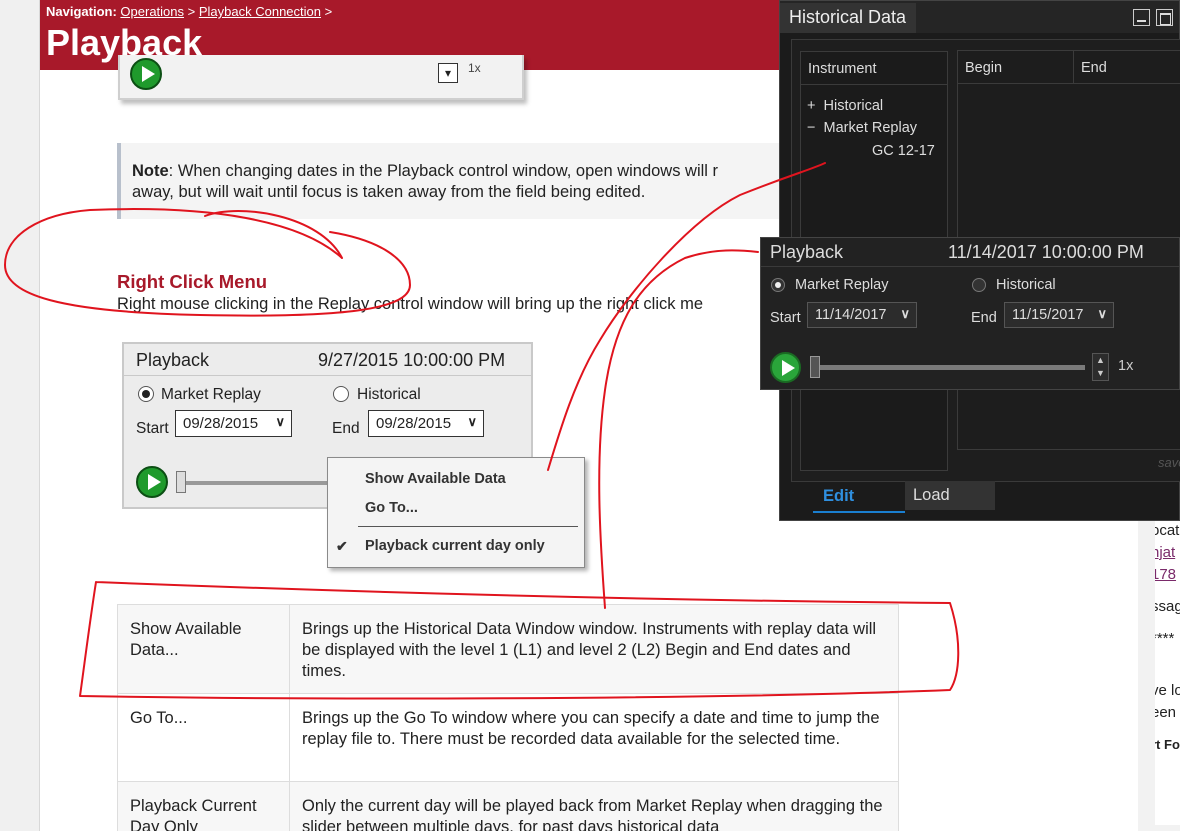 Image resolution: width=1180 pixels, height=831 pixels. I want to click on table-key: Playback Current Day Only, so click(203, 806).